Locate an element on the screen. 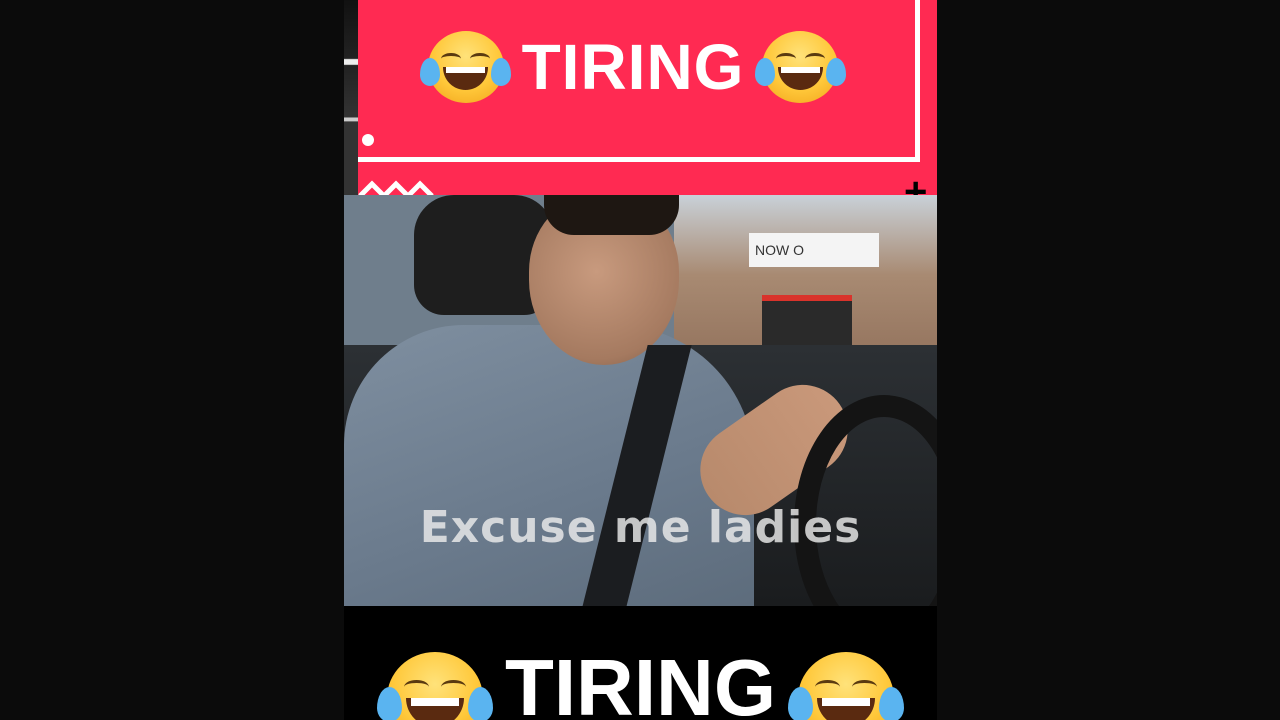 The width and height of the screenshot is (1280, 720). banner-title-text: TIRING is located at coordinates (633, 67).